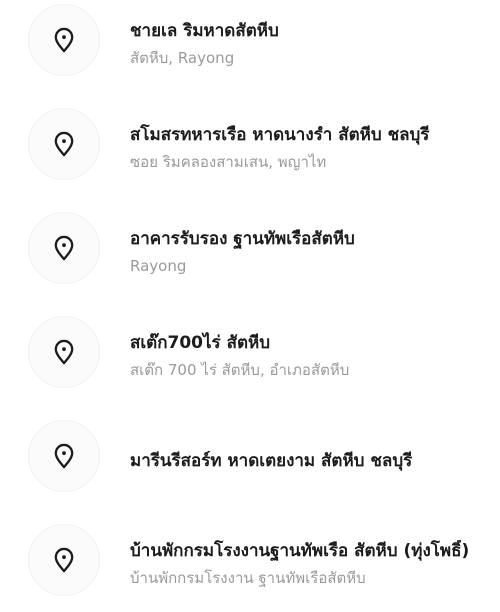  I want to click on place-subtitle: ซอย ริมคลองสามเสน, พญาไท, so click(228, 162).